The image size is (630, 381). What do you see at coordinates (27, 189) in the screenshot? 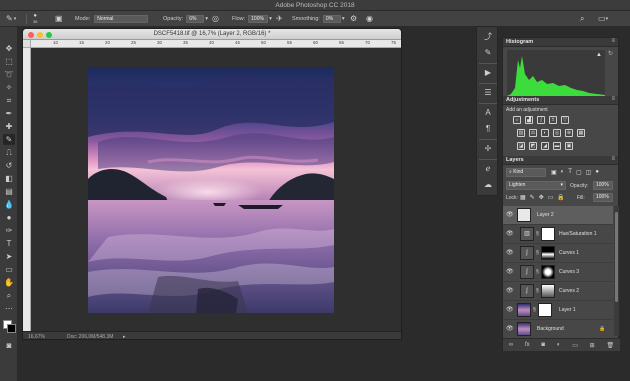
I see `vertical-ruler` at bounding box center [27, 189].